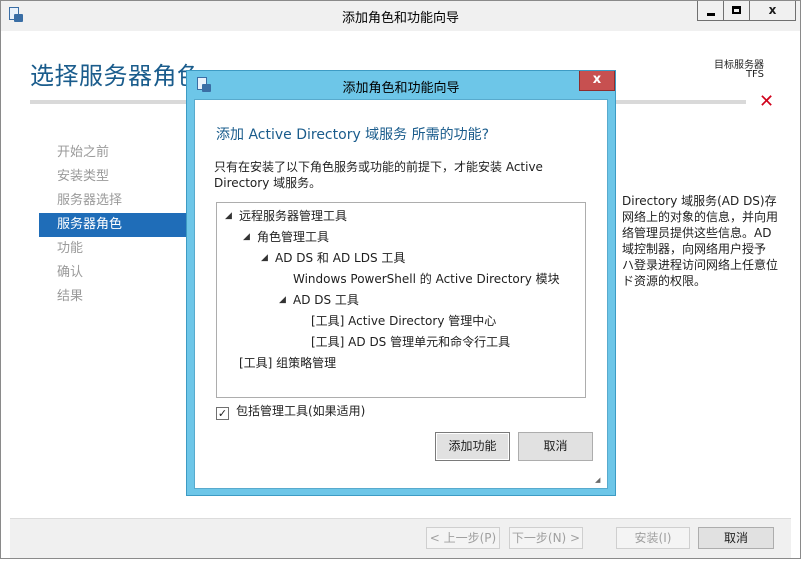 This screenshot has width=801, height=567. I want to click on window-controls: x, so click(746, 11).